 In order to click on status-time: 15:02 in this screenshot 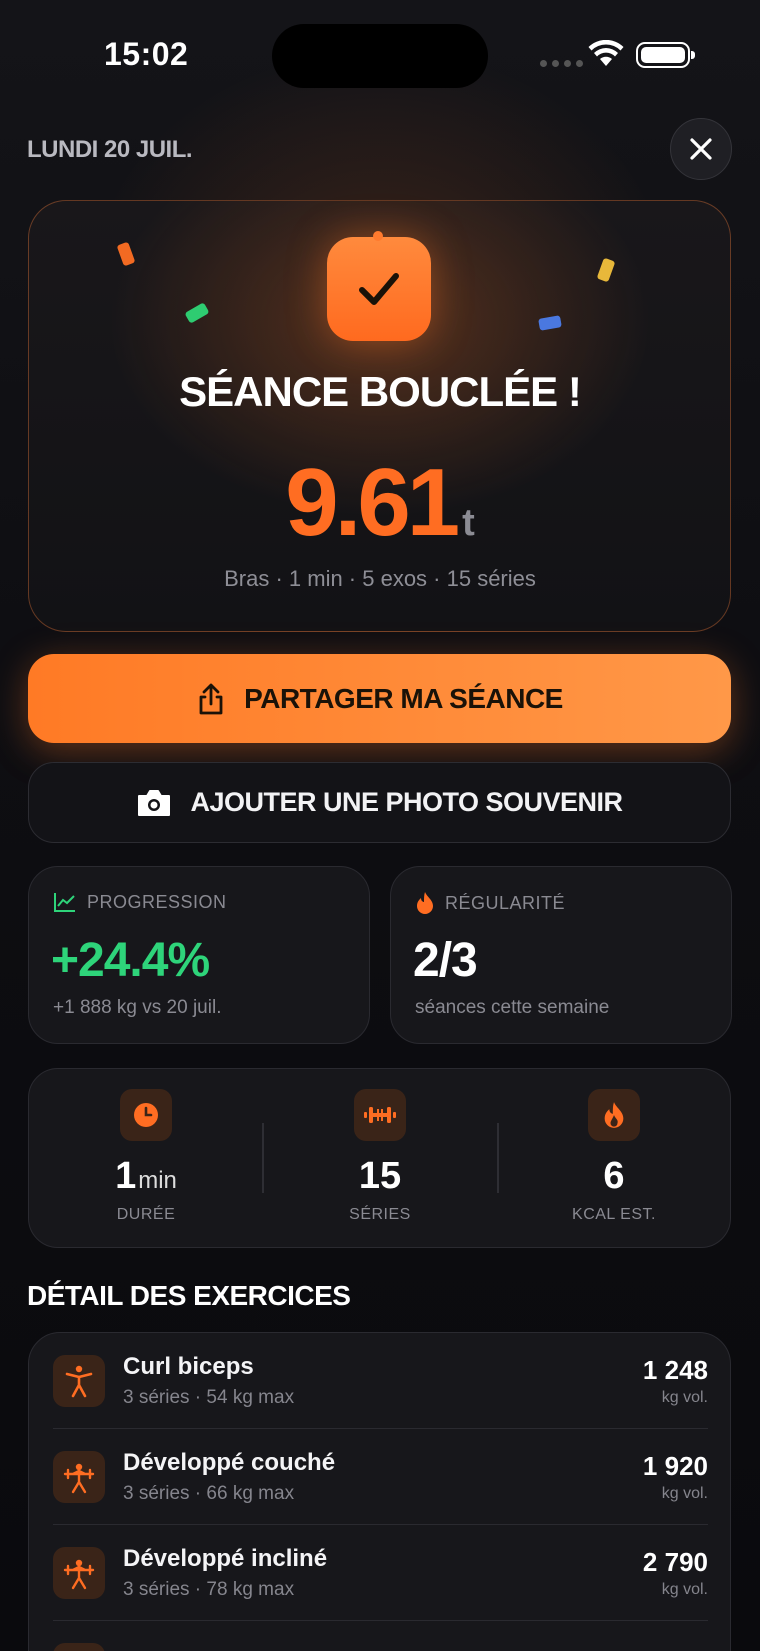, I will do `click(146, 54)`.